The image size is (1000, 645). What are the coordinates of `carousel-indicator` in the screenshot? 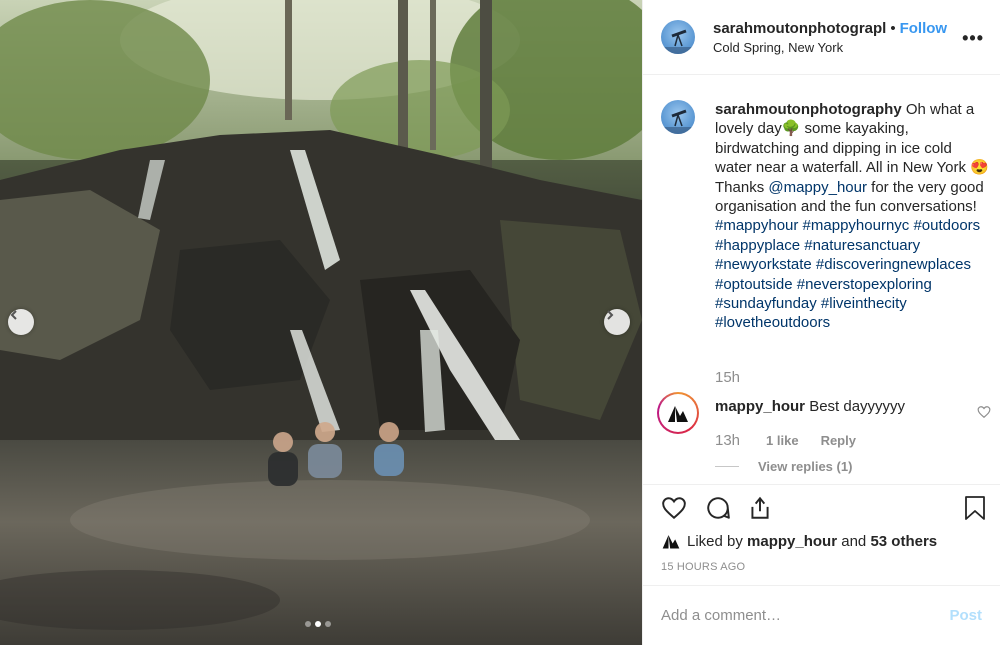 It's located at (318, 624).